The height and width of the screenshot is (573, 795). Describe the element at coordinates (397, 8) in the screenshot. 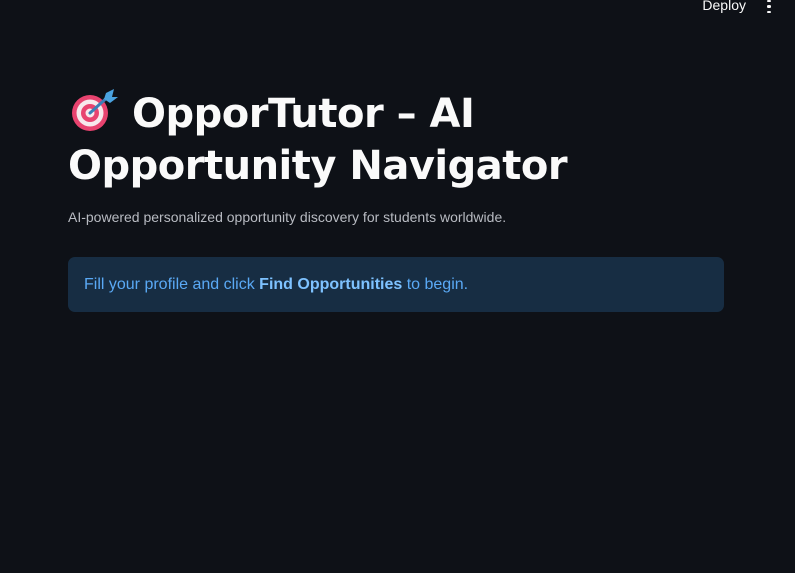

I see `app-header: Deploy` at that location.